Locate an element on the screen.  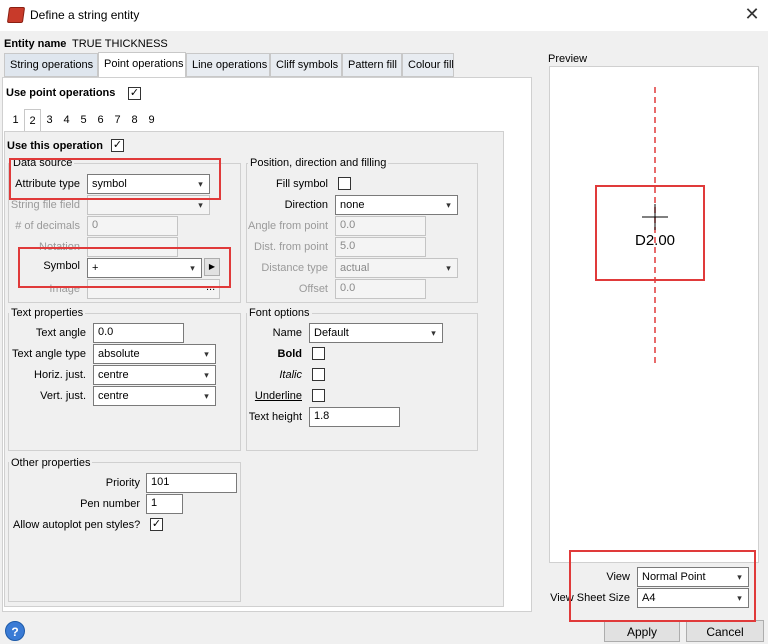
distance-type-select: actual ▾ is located at coordinates (396, 268).